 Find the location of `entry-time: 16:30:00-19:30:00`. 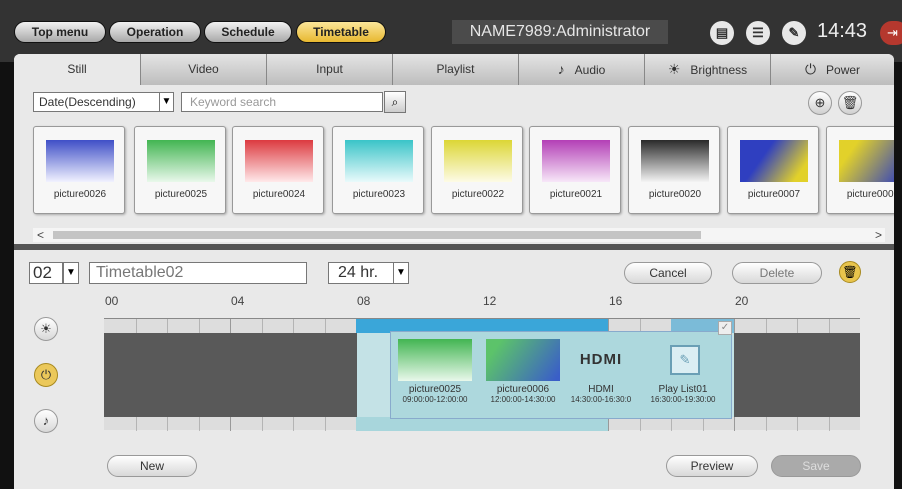

entry-time: 16:30:00-19:30:00 is located at coordinates (683, 399).